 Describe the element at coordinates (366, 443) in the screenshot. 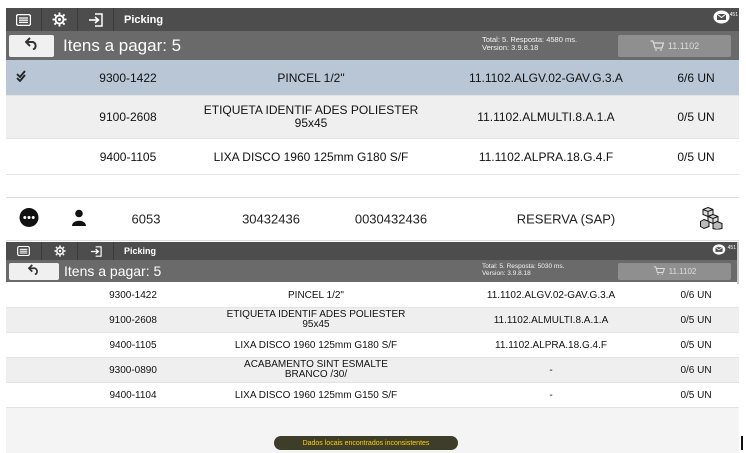

I see `inconsistency-toast: Dados locais encontrados inconsistentes` at that location.